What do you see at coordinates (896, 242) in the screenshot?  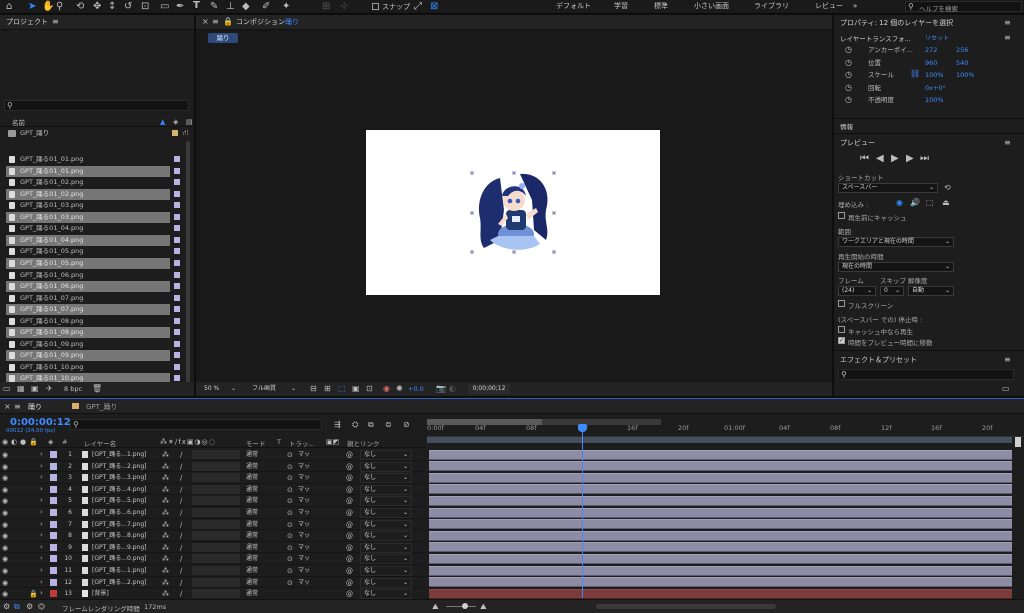 I see `range-dropdown: ワークエリアと現在の時間 ⌄` at bounding box center [896, 242].